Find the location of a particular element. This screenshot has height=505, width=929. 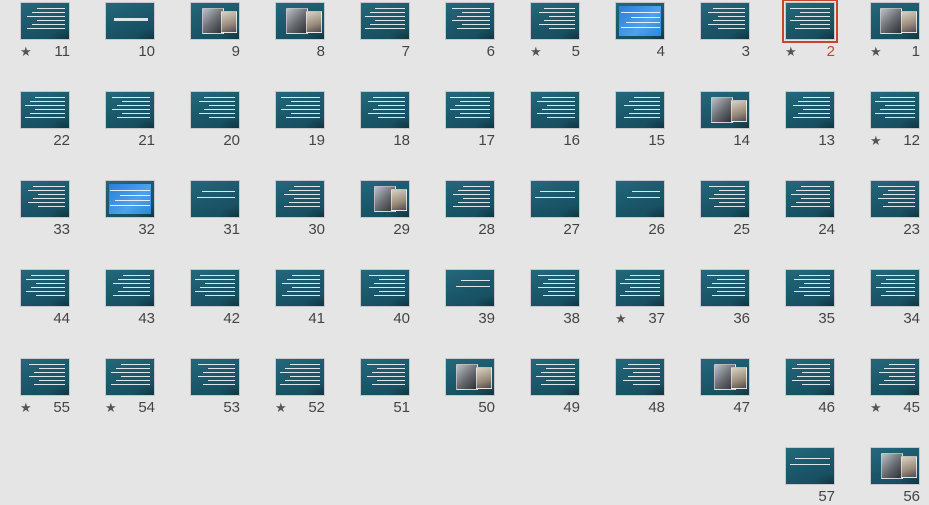

slide-thumbnail-15: 15 is located at coordinates (640, 120).